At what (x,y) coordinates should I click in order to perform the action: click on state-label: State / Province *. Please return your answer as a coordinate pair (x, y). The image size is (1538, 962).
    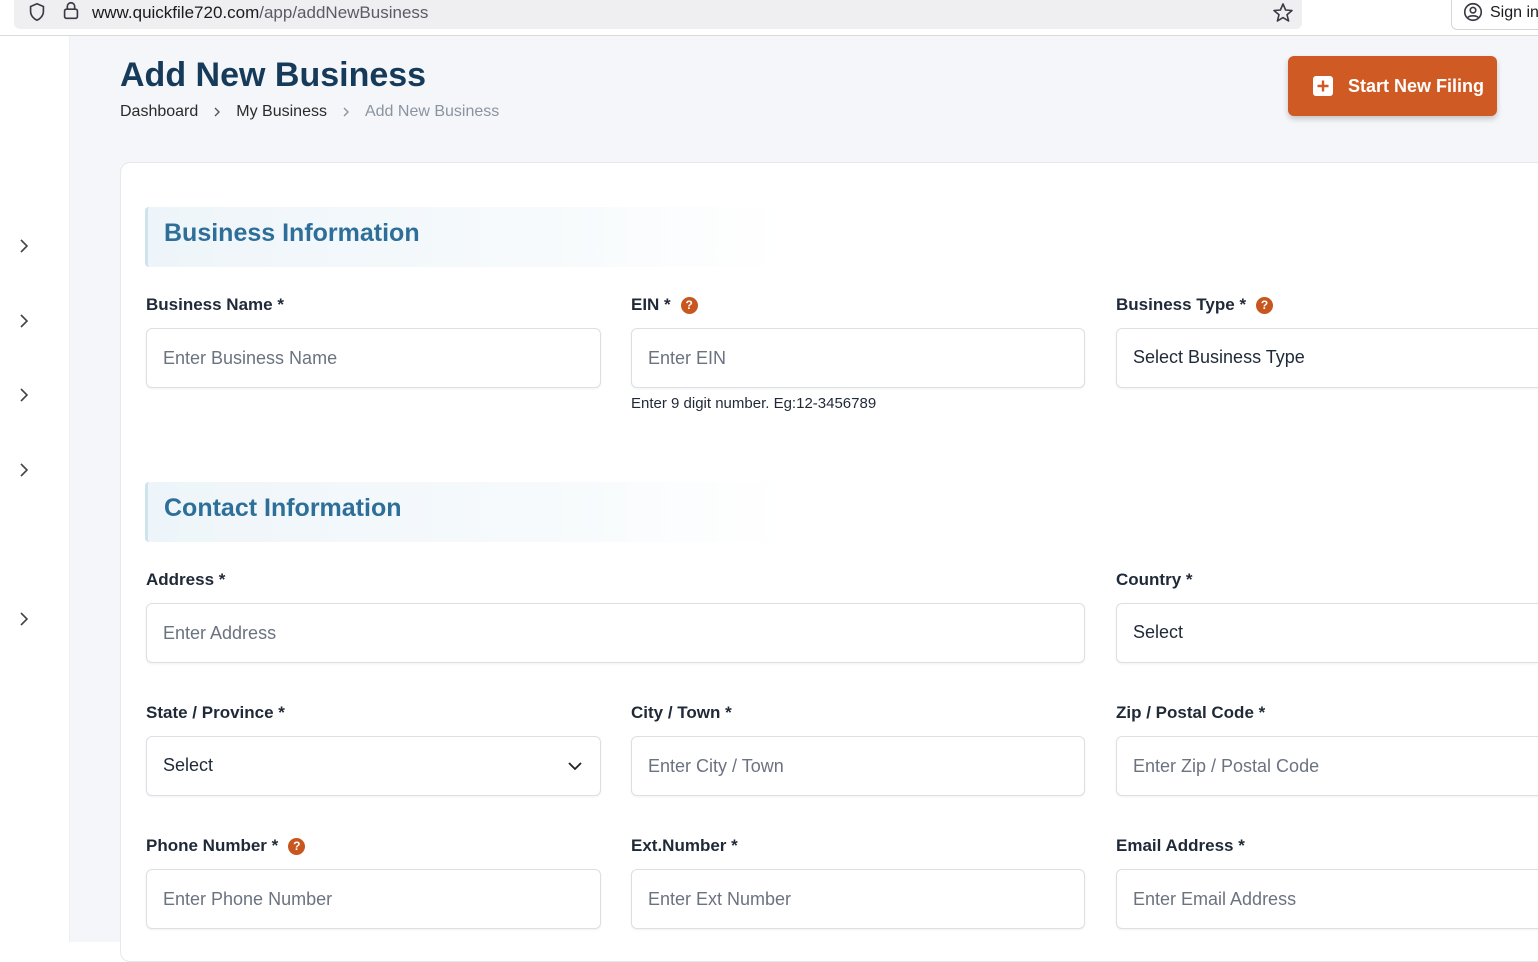
    Looking at the image, I should click on (215, 712).